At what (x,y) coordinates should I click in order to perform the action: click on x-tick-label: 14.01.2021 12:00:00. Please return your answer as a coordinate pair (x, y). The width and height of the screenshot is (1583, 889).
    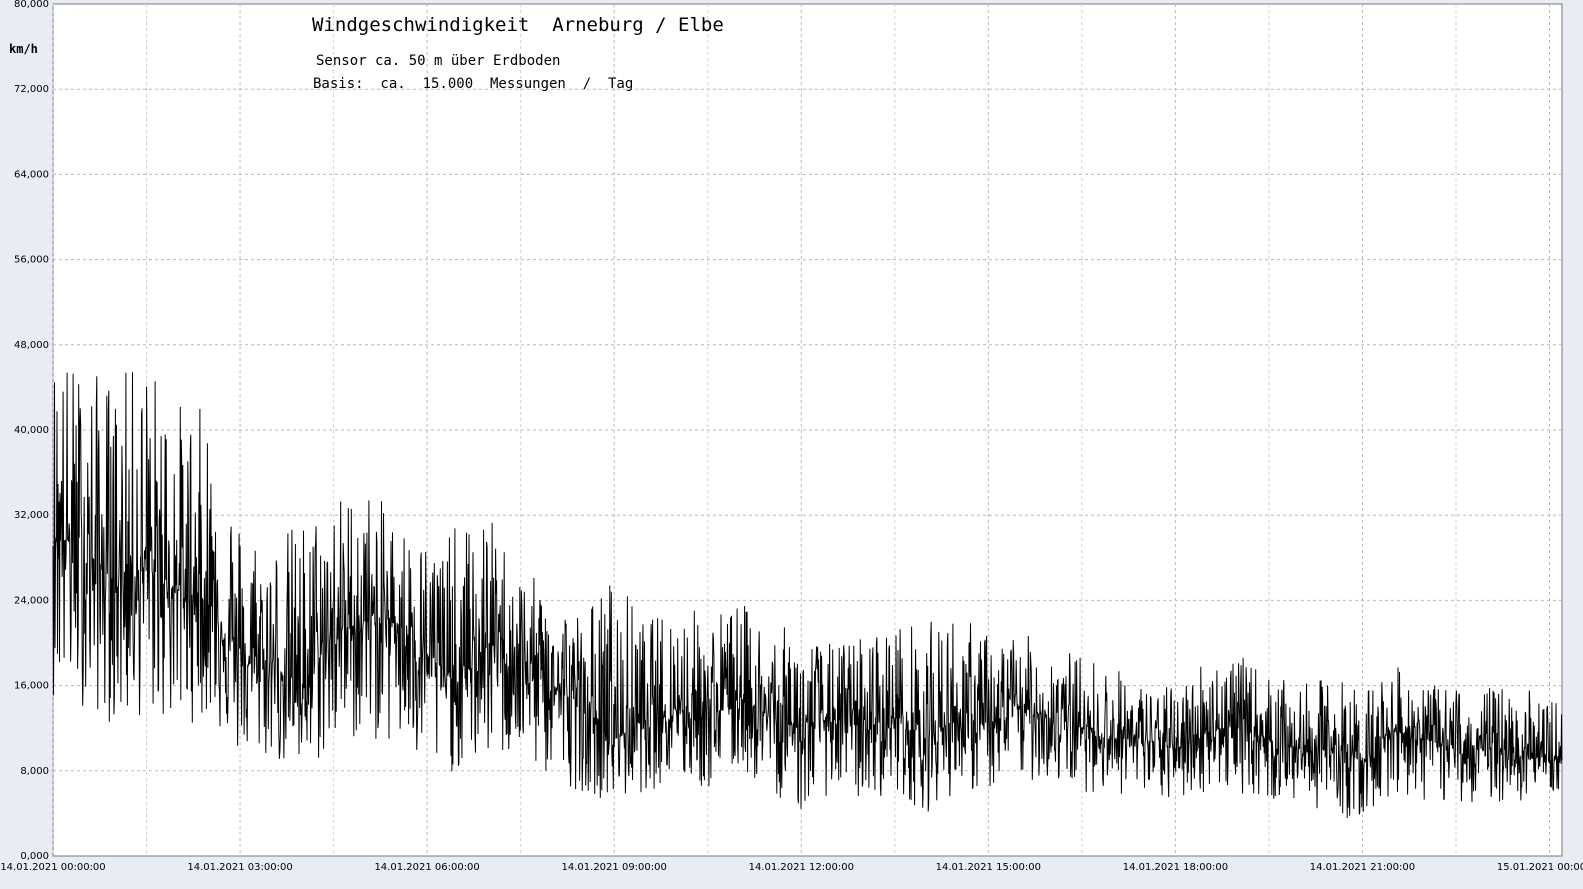
    Looking at the image, I should click on (801, 867).